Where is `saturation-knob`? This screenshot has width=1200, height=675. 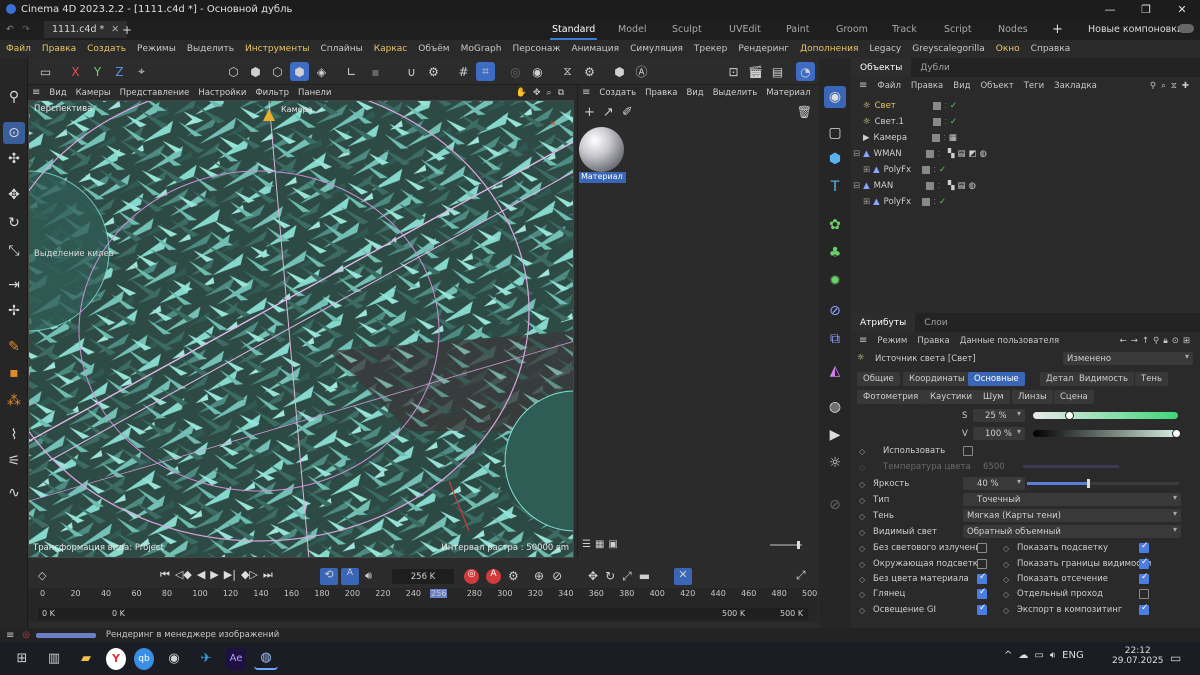
saturation-knob is located at coordinates (1070, 415).